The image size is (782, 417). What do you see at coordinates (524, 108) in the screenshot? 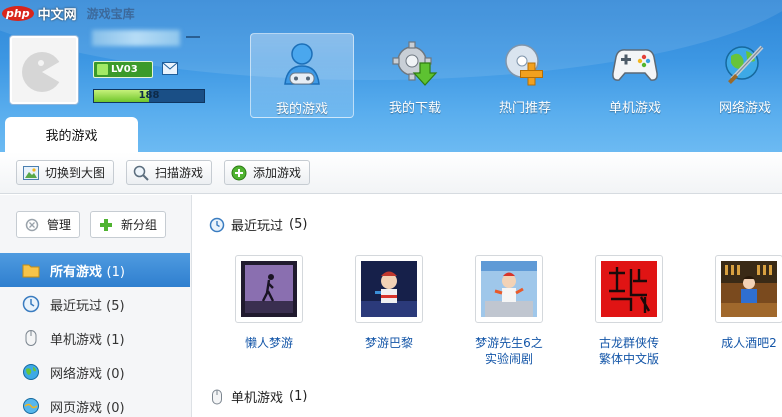
I see `nav-label: 热门推荐` at bounding box center [524, 108].